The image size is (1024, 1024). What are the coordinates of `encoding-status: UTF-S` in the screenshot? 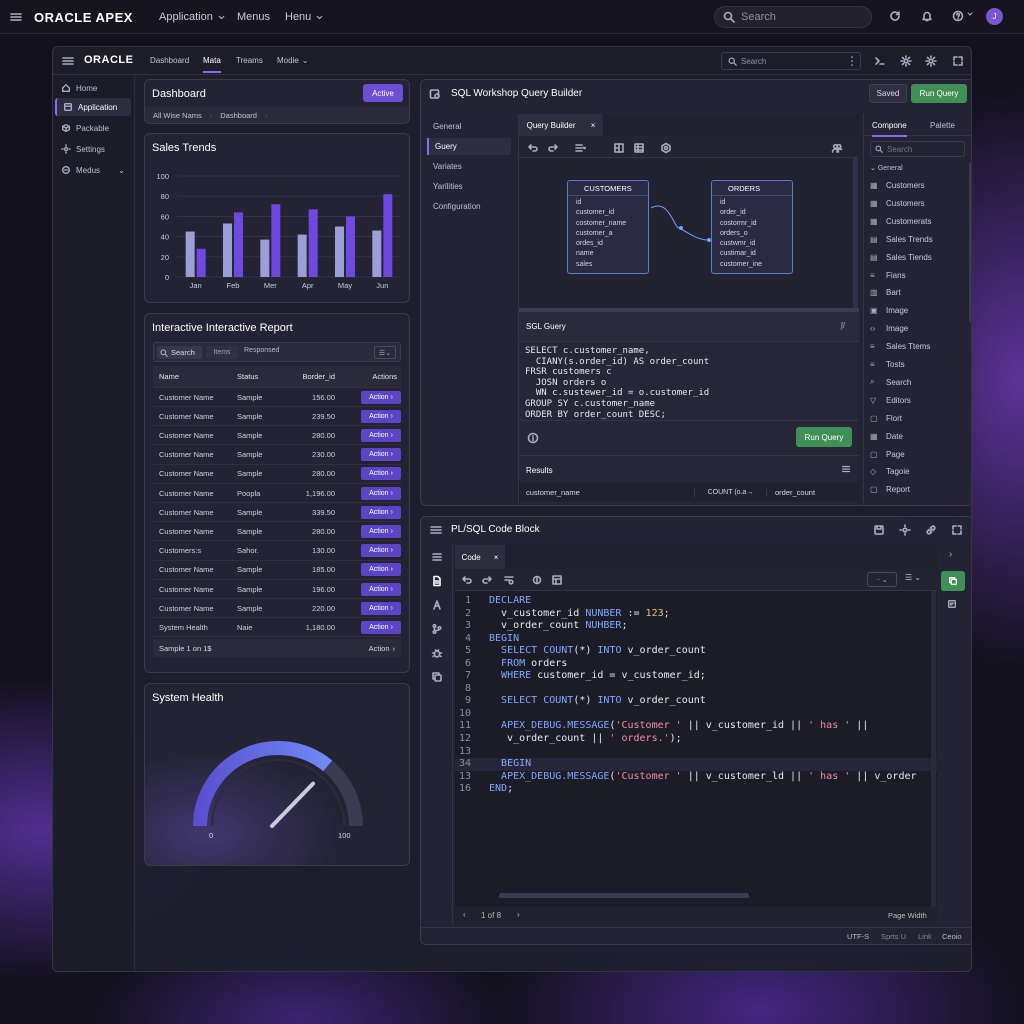 It's located at (858, 936).